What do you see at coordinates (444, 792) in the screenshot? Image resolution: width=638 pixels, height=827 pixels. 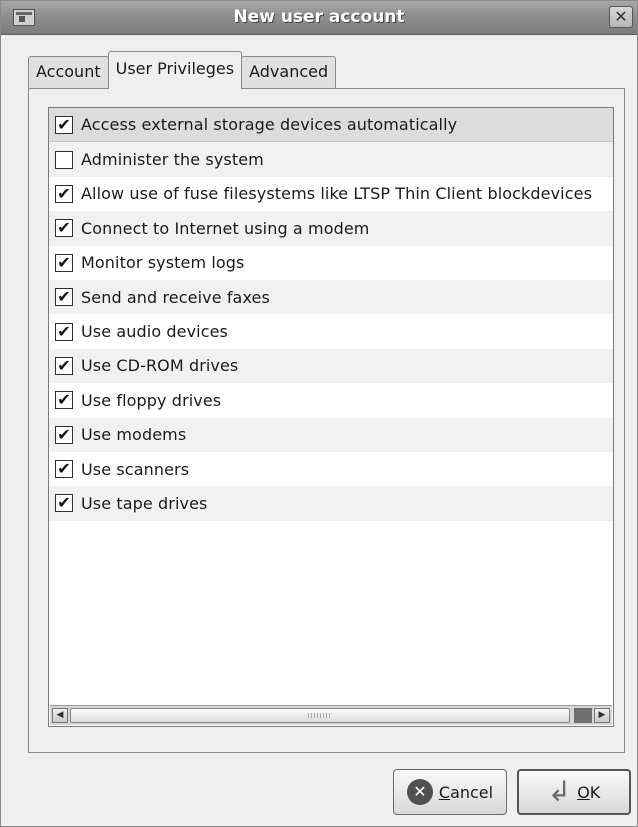 I see `cancel-mnemonic: C` at bounding box center [444, 792].